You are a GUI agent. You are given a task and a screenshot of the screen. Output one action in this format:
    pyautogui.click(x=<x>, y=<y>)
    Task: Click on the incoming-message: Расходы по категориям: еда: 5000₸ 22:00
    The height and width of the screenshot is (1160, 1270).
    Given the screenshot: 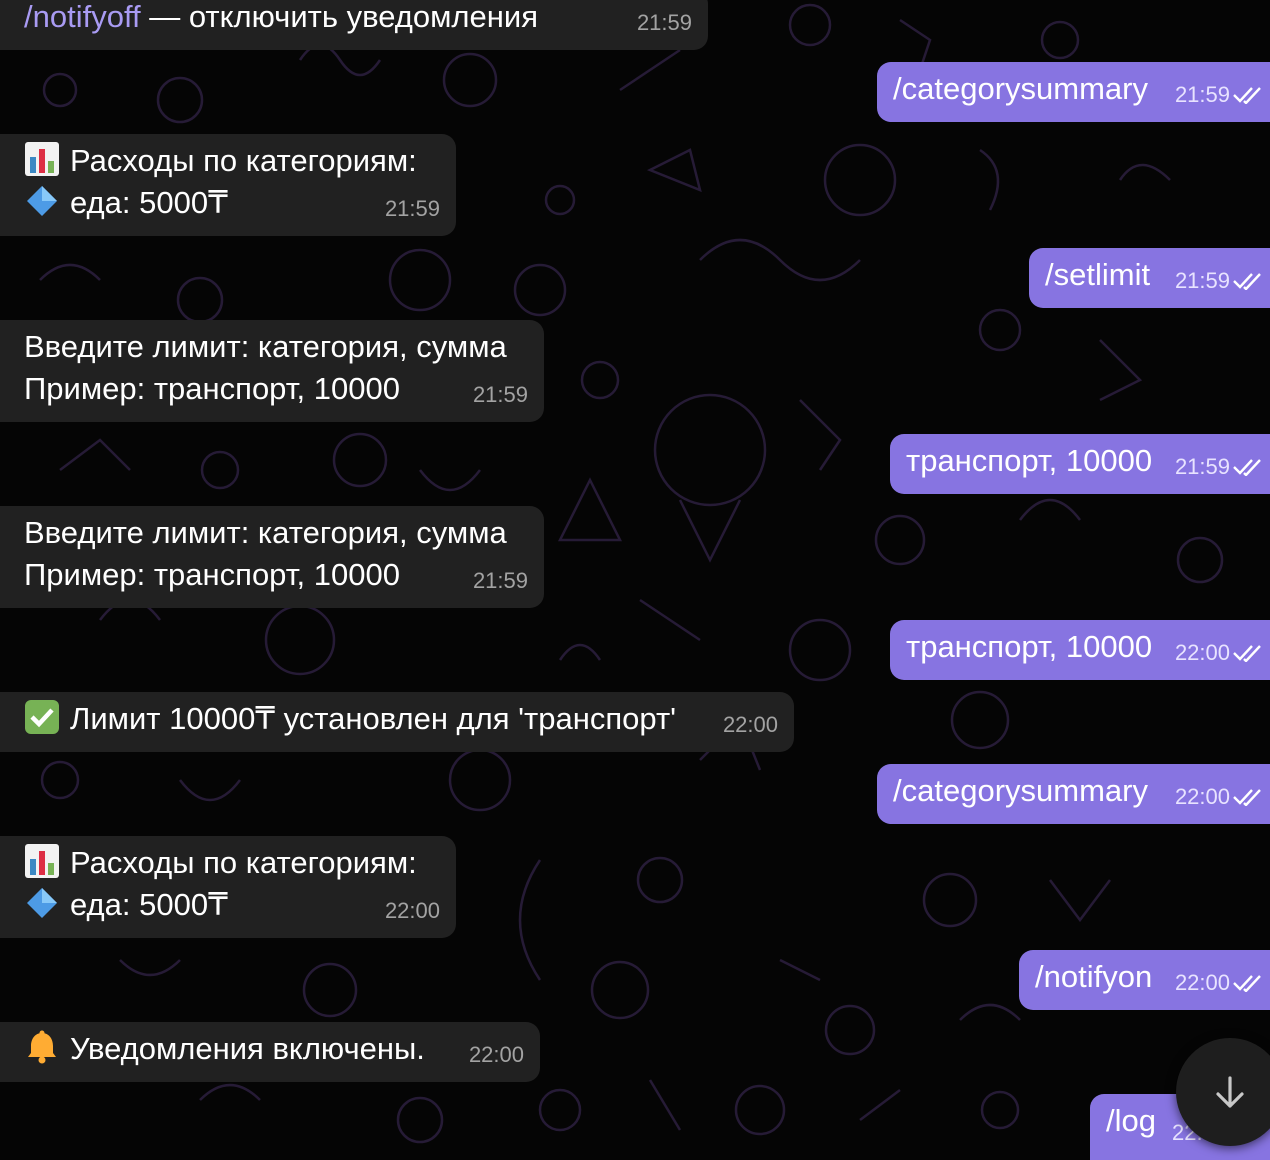 What is the action you would take?
    pyautogui.click(x=228, y=887)
    